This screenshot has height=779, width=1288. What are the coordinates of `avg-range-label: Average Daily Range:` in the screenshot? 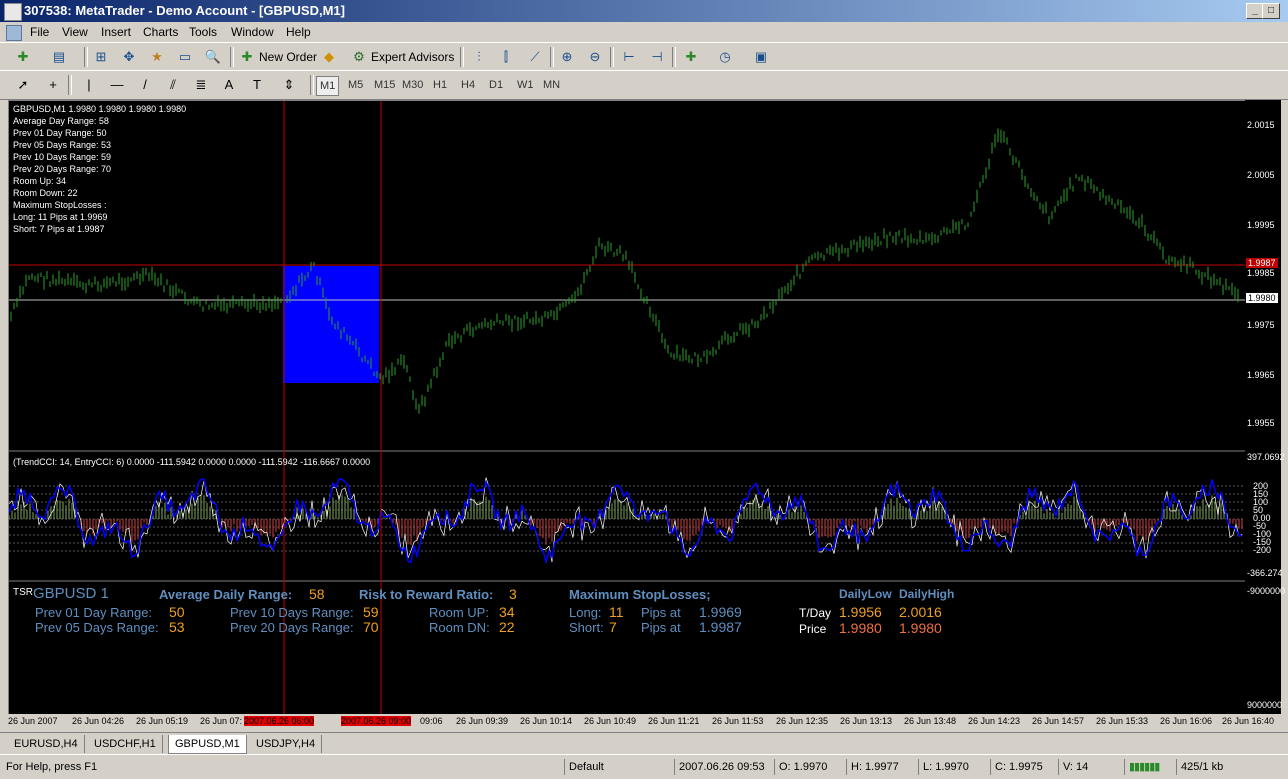 It's located at (226, 594).